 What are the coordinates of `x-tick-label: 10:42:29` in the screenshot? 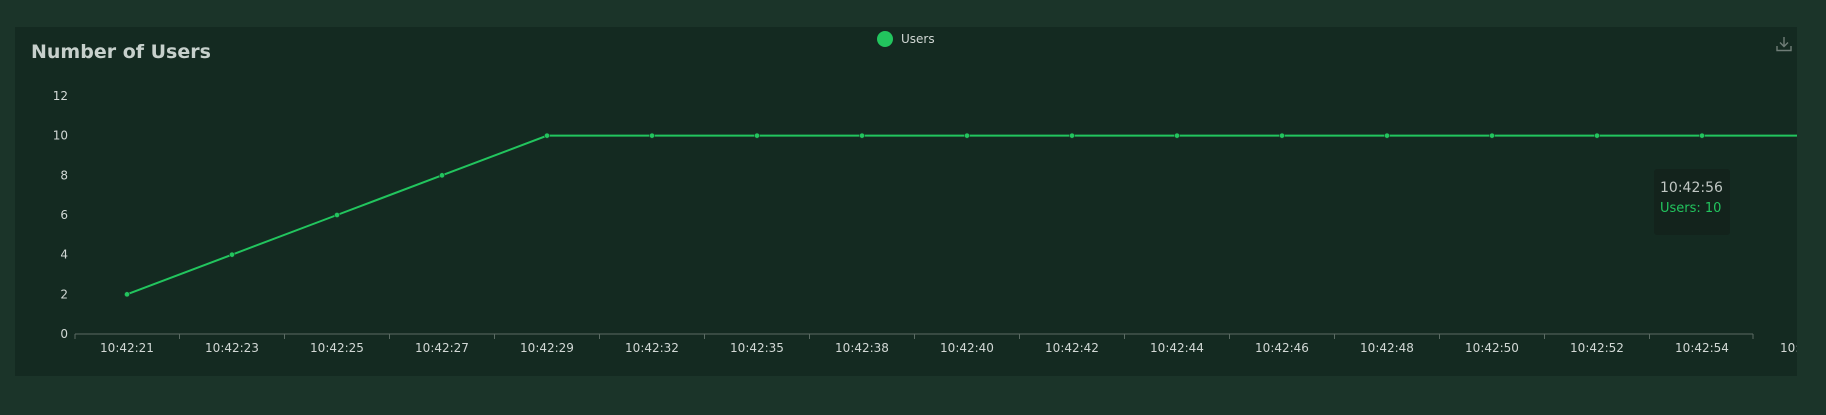 It's located at (547, 348).